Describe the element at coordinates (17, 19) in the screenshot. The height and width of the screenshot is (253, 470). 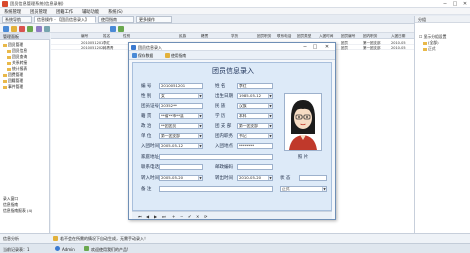
I see `tab-navigation: 系统导航` at that location.